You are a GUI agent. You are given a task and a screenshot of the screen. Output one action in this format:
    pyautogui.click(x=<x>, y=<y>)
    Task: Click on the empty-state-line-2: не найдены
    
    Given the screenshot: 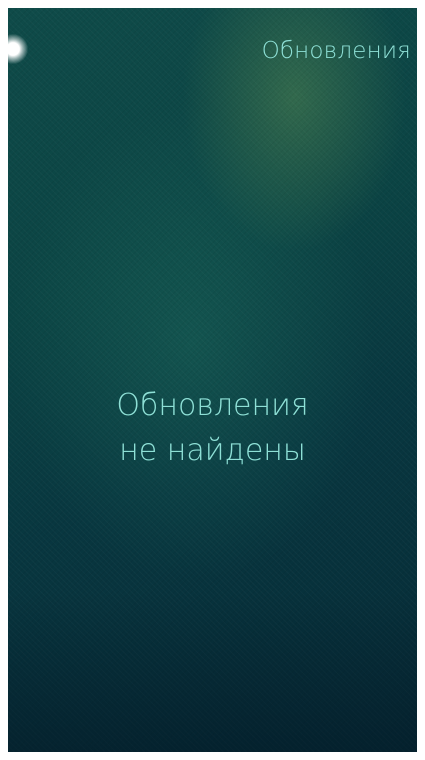 What is the action you would take?
    pyautogui.click(x=212, y=450)
    